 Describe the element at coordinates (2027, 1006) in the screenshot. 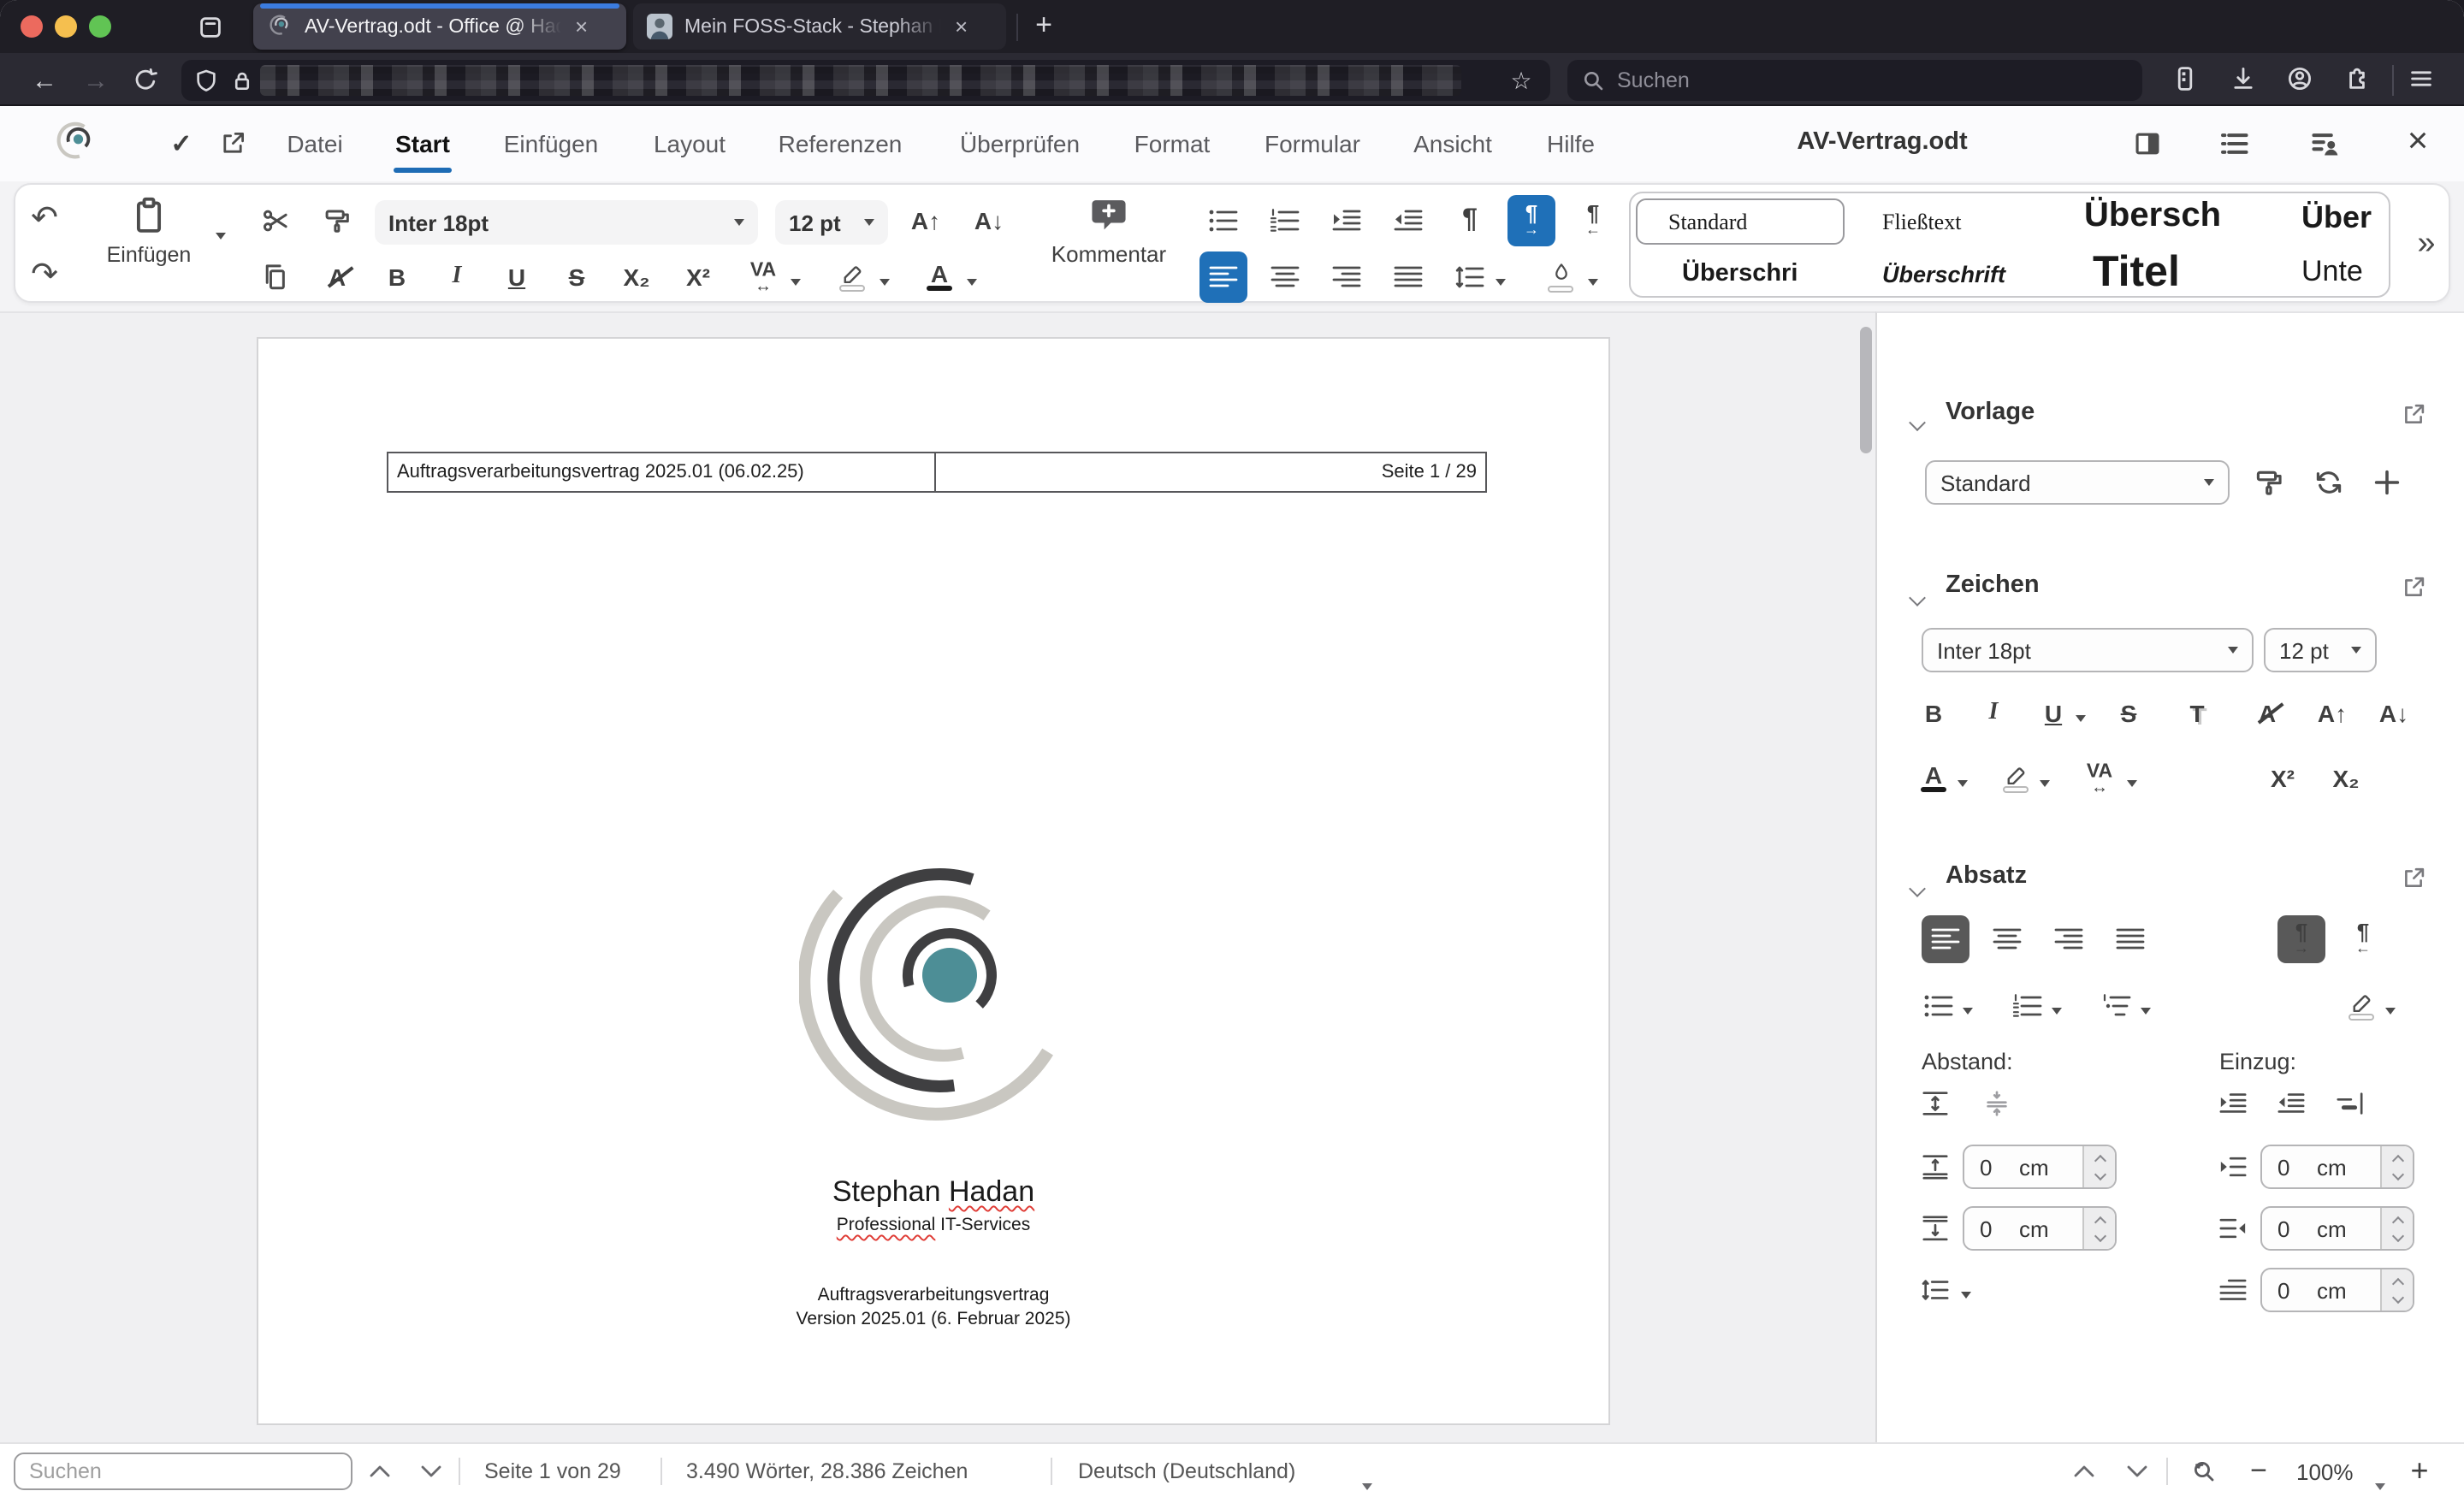

I see `sidebar-numbered-list-icon` at that location.